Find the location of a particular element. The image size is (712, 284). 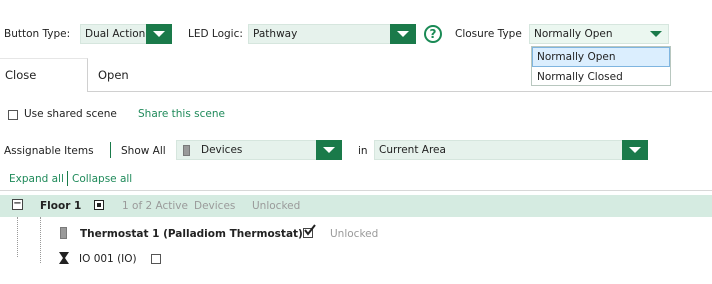

closure-type-select: Normally Open is located at coordinates (599, 34).